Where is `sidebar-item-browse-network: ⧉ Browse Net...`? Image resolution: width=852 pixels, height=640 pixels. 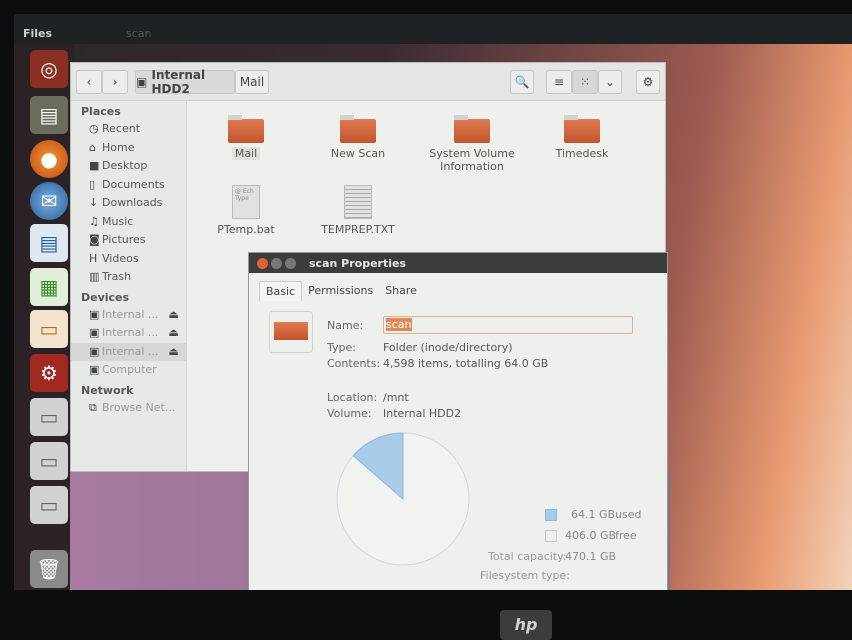 sidebar-item-browse-network: ⧉ Browse Net... is located at coordinates (128, 408).